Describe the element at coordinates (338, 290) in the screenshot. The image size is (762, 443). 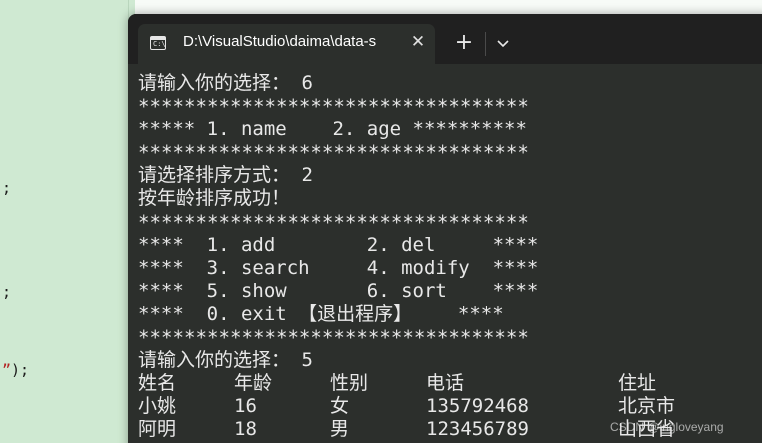
I see `console-line: **** 5. show 6. sort ****` at that location.